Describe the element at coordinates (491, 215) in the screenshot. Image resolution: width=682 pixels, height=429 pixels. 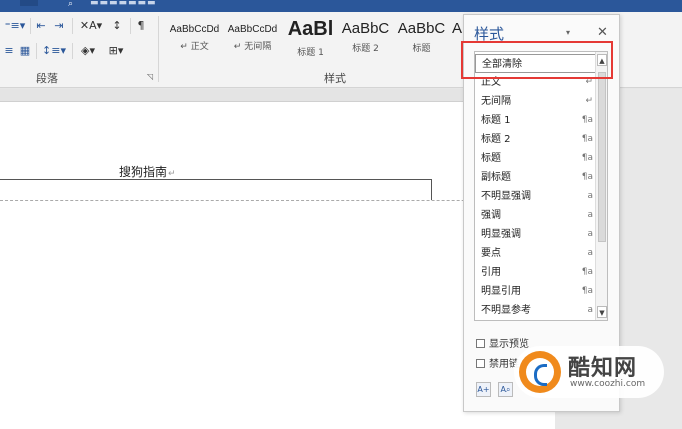
I see `style-item-label: 强调` at that location.